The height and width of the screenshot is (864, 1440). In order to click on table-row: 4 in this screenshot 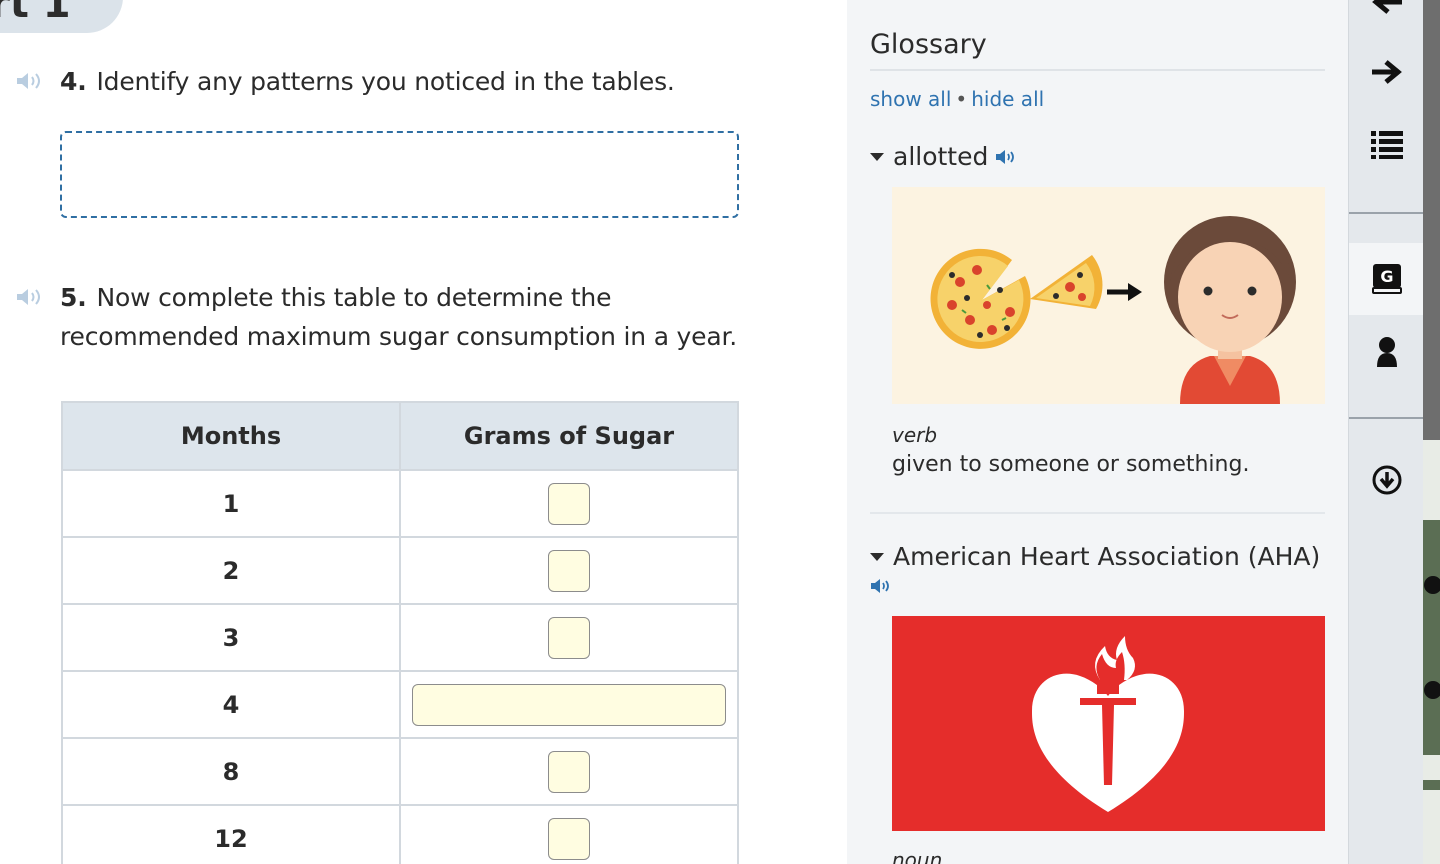, I will do `click(400, 704)`.